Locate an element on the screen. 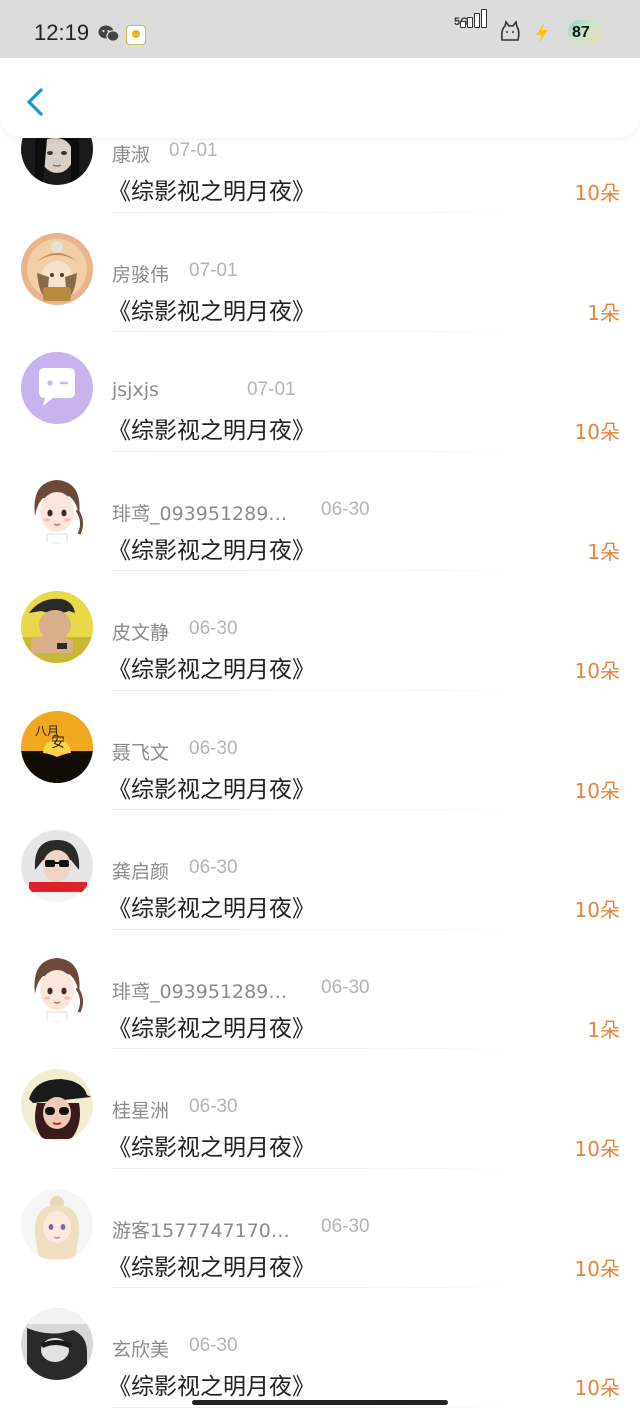 This screenshot has height=1408, width=640. gift-record-row: 八月安聂飞文 06-30 《综影视之明月夜》 10朵 is located at coordinates (320, 750).